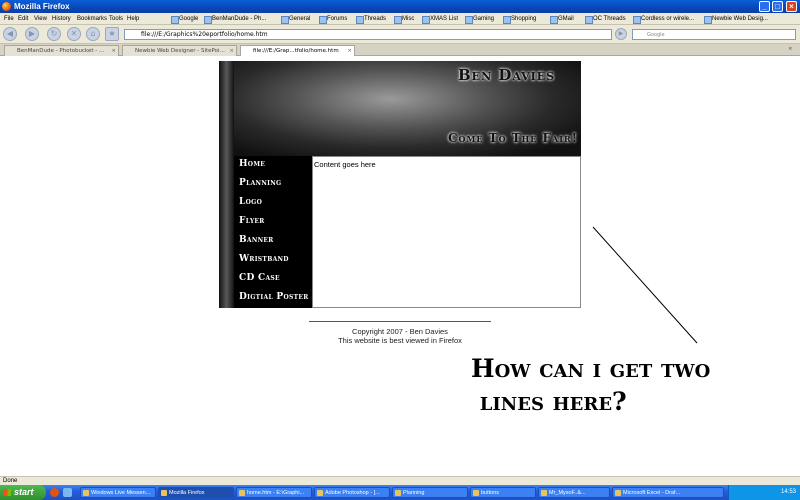 This screenshot has height=500, width=800. Describe the element at coordinates (295, 19) in the screenshot. I see `bookmark-general: General` at that location.